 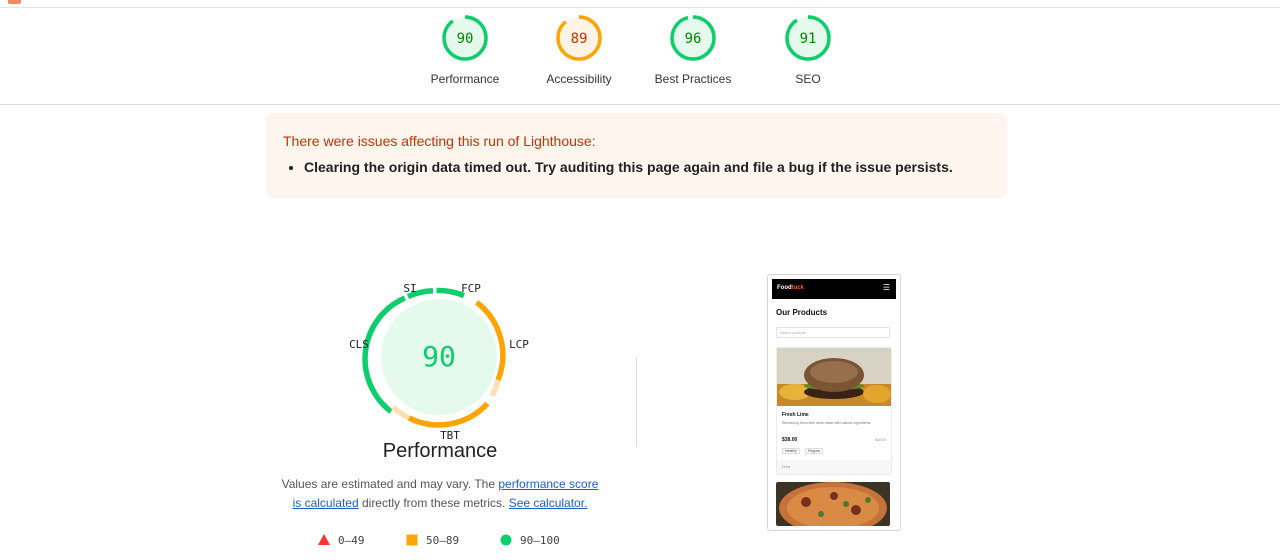 I want to click on burger-image, so click(x=834, y=377).